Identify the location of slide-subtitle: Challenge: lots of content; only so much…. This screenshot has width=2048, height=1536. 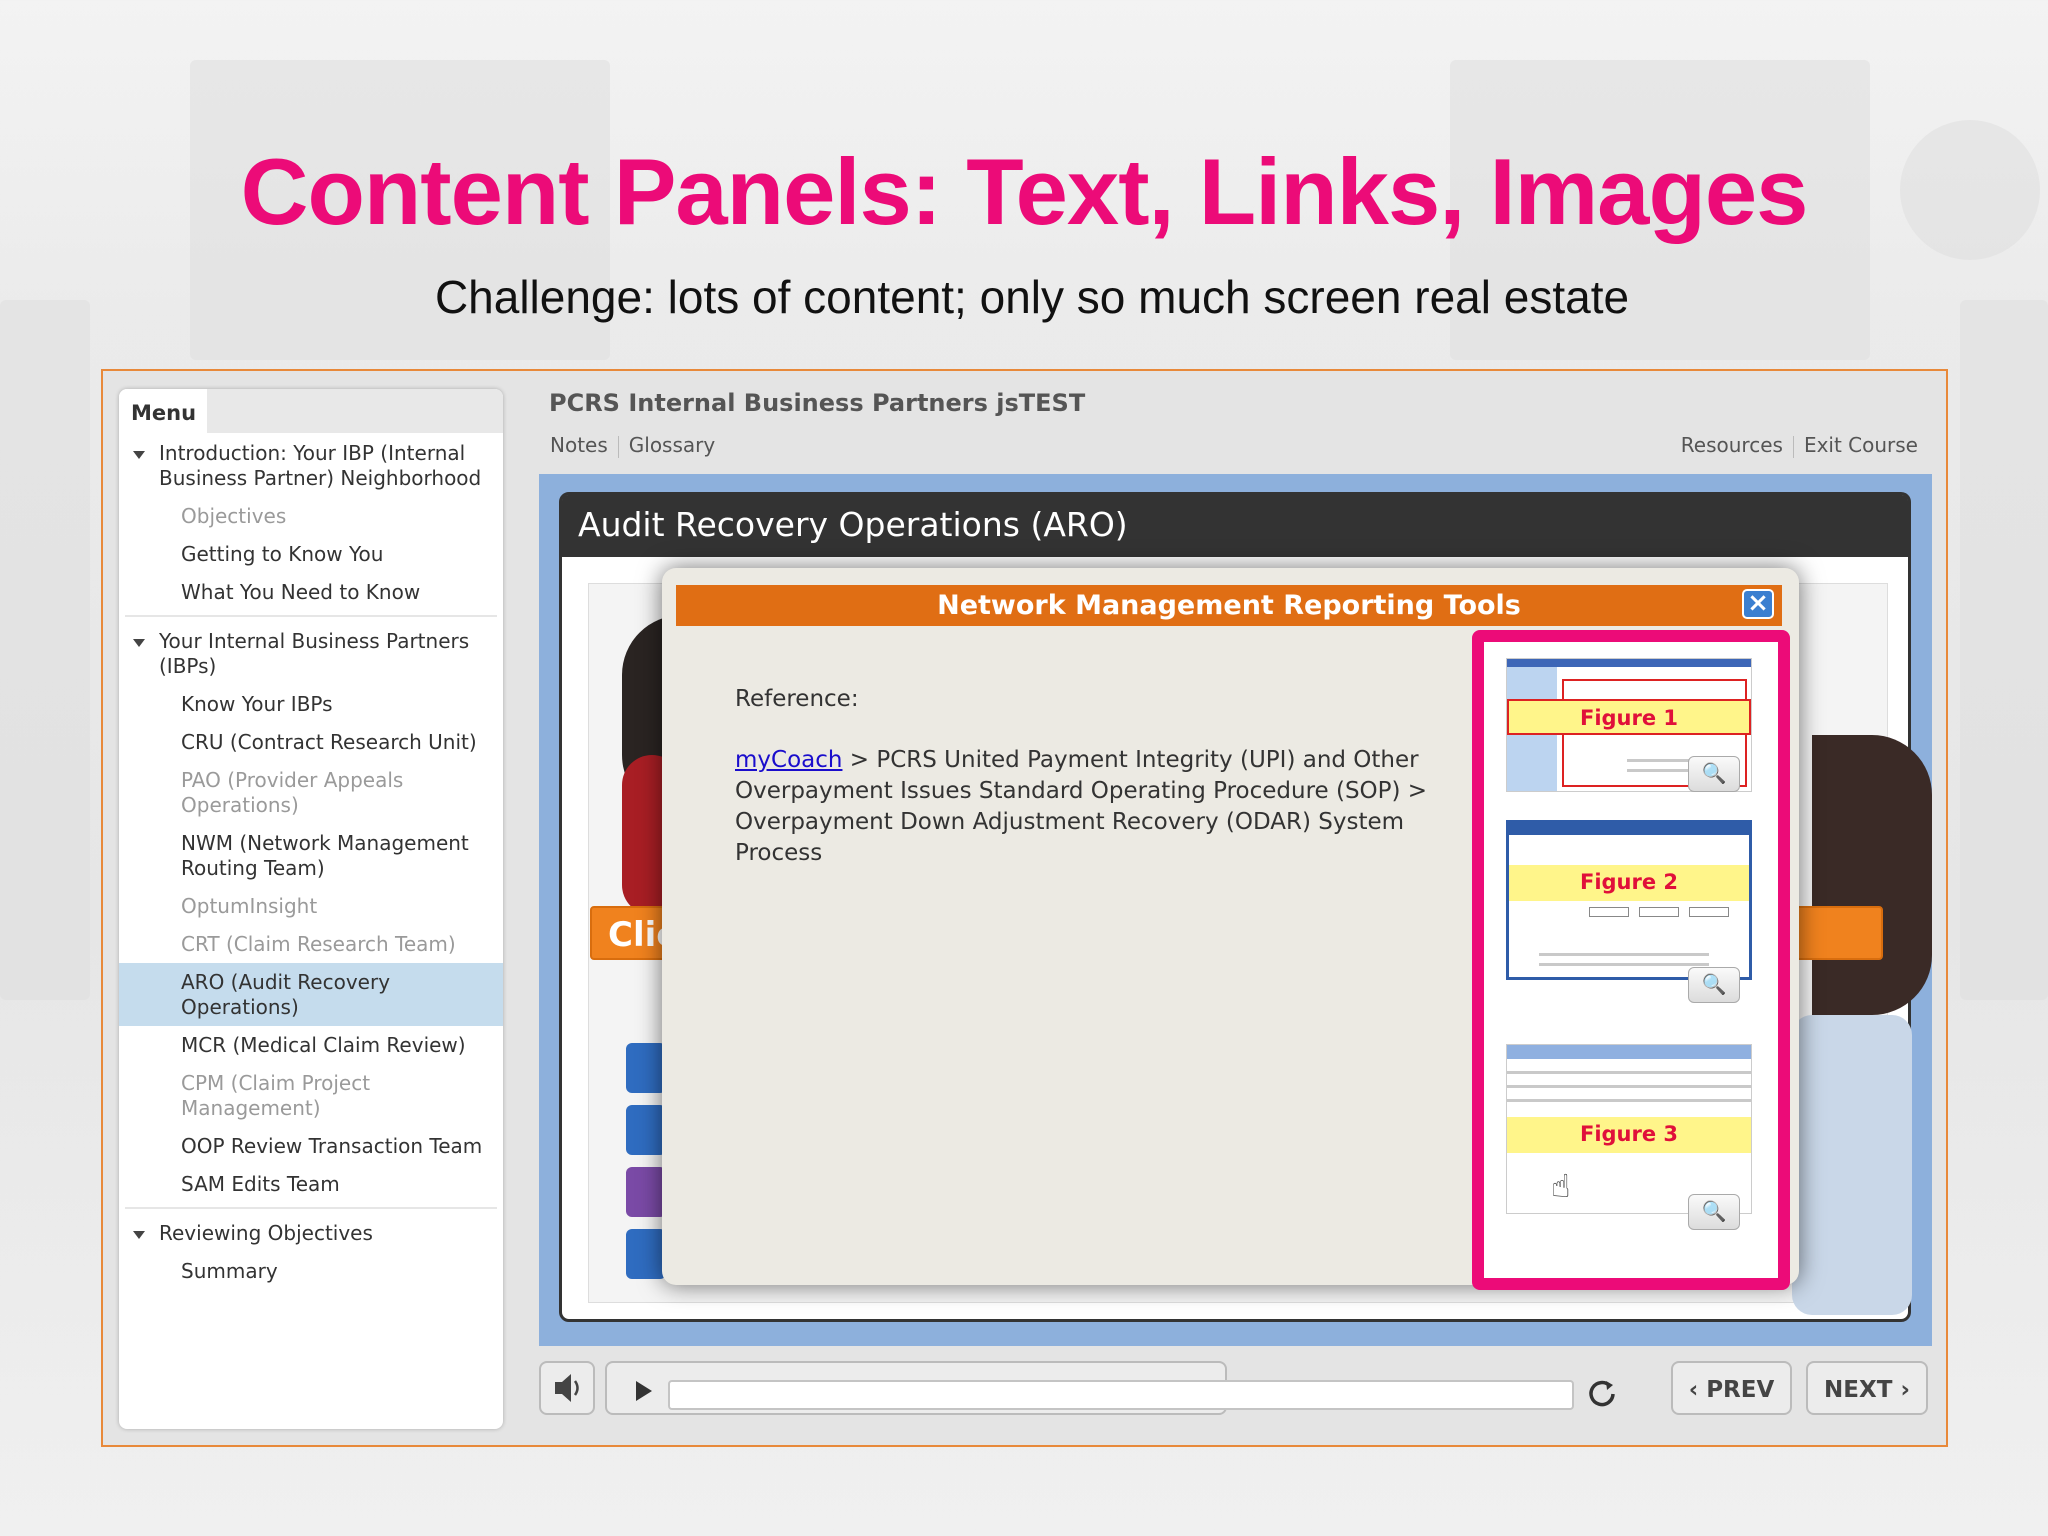
(1032, 297).